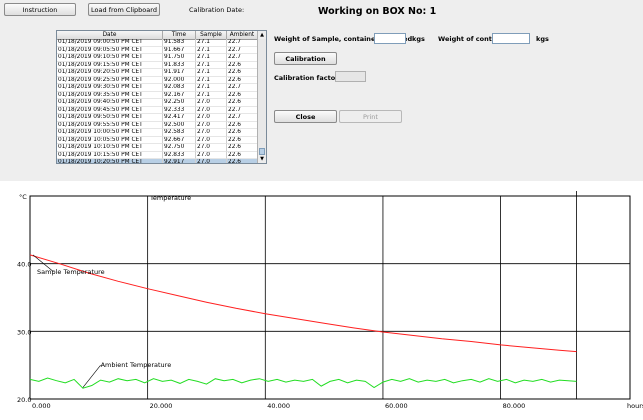 The width and height of the screenshot is (643, 420). What do you see at coordinates (157, 118) in the screenshot?
I see `table-row: 01/18/2019 09:50:50 PM CET 92.417 27.0 22.7` at bounding box center [157, 118].